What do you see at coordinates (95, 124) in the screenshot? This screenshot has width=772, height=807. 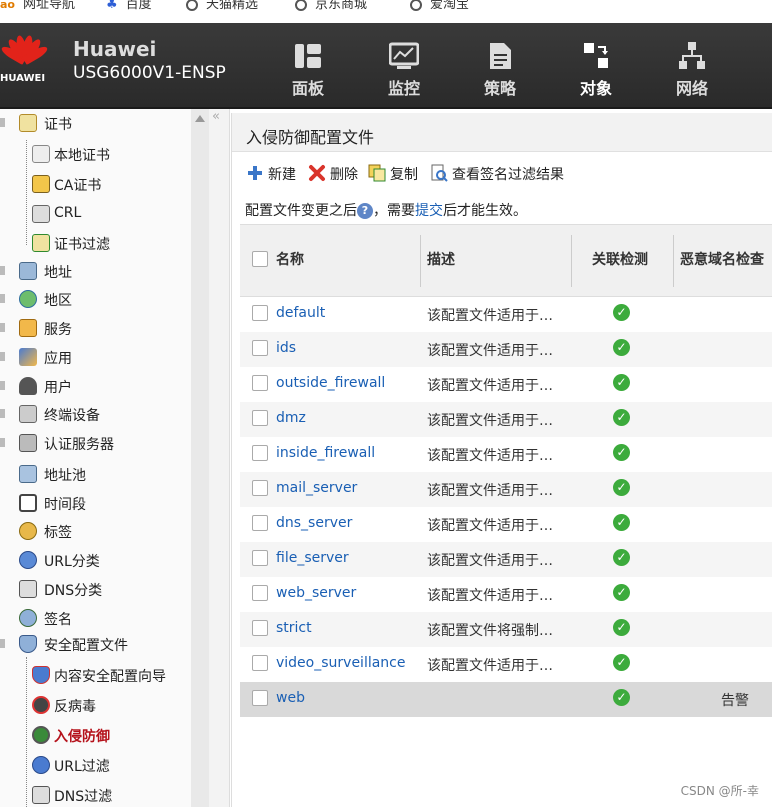 I see `sidebar-item-certificate: 证书` at bounding box center [95, 124].